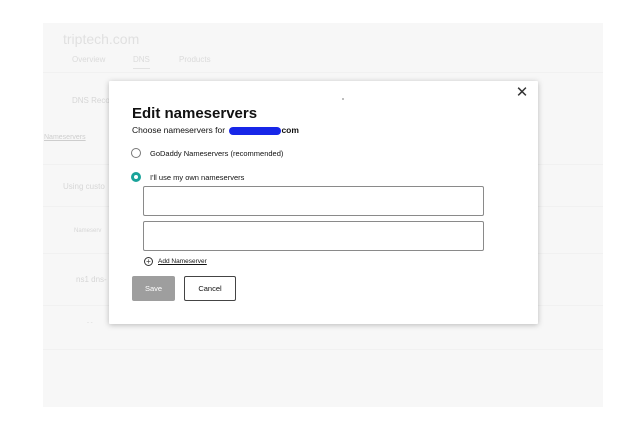 Image resolution: width=640 pixels, height=427 pixels. I want to click on option-godaddy-nameservers: GoDaddy Nameservers (recommended), so click(207, 153).